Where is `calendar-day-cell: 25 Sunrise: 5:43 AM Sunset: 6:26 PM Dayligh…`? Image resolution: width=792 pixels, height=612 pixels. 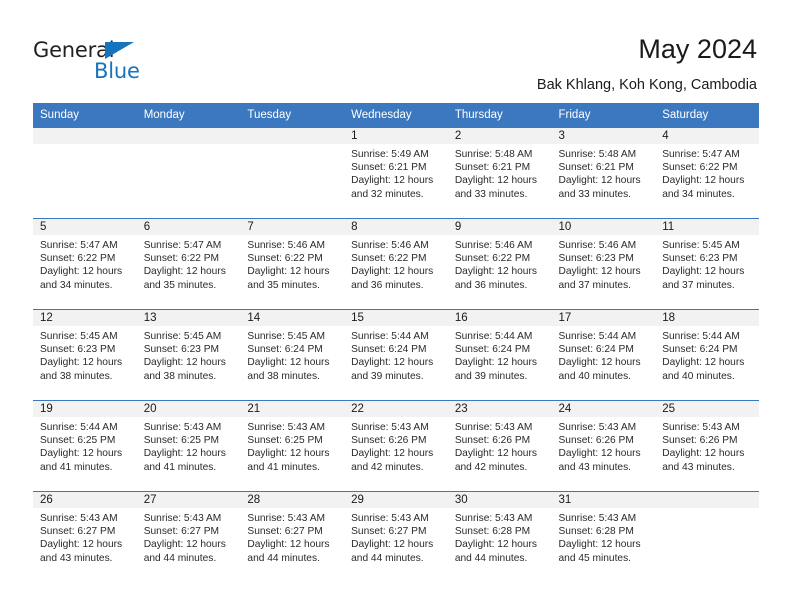
calendar-day-cell: 25 Sunrise: 5:43 AM Sunset: 6:26 PM Dayligh… is located at coordinates (707, 446).